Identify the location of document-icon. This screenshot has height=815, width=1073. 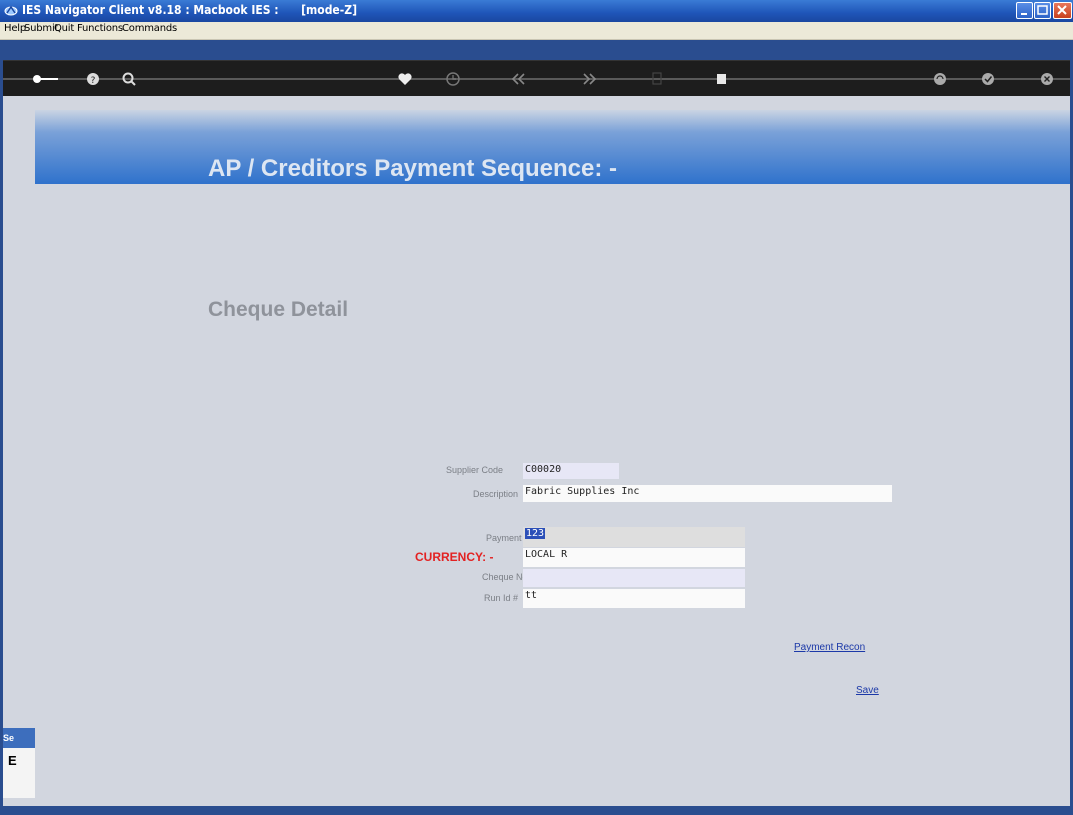
(657, 78).